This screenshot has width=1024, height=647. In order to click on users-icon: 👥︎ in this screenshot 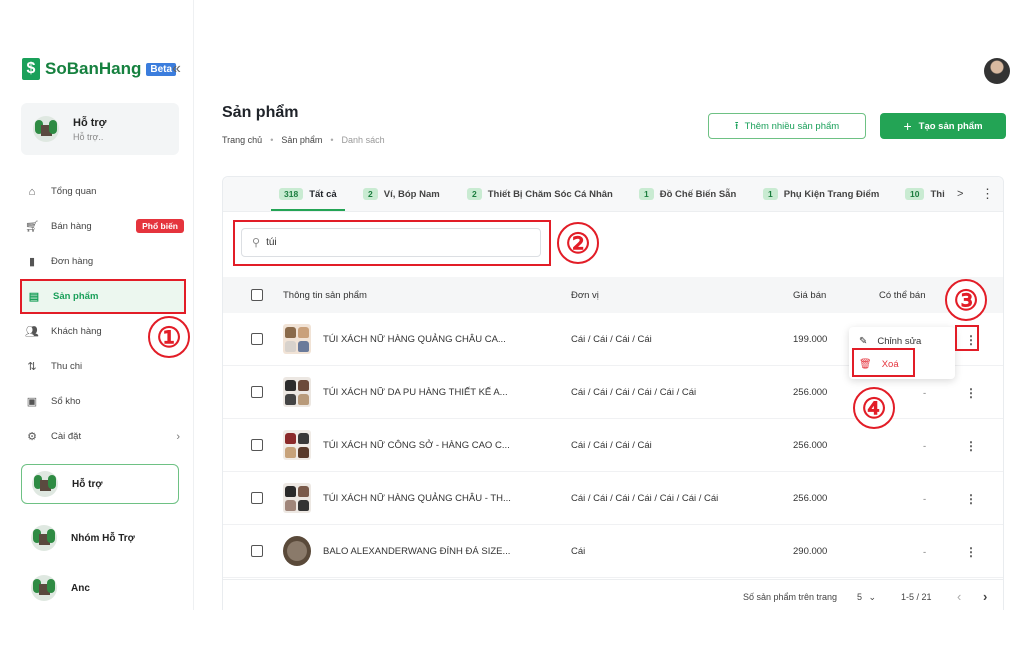, I will do `click(32, 332)`.